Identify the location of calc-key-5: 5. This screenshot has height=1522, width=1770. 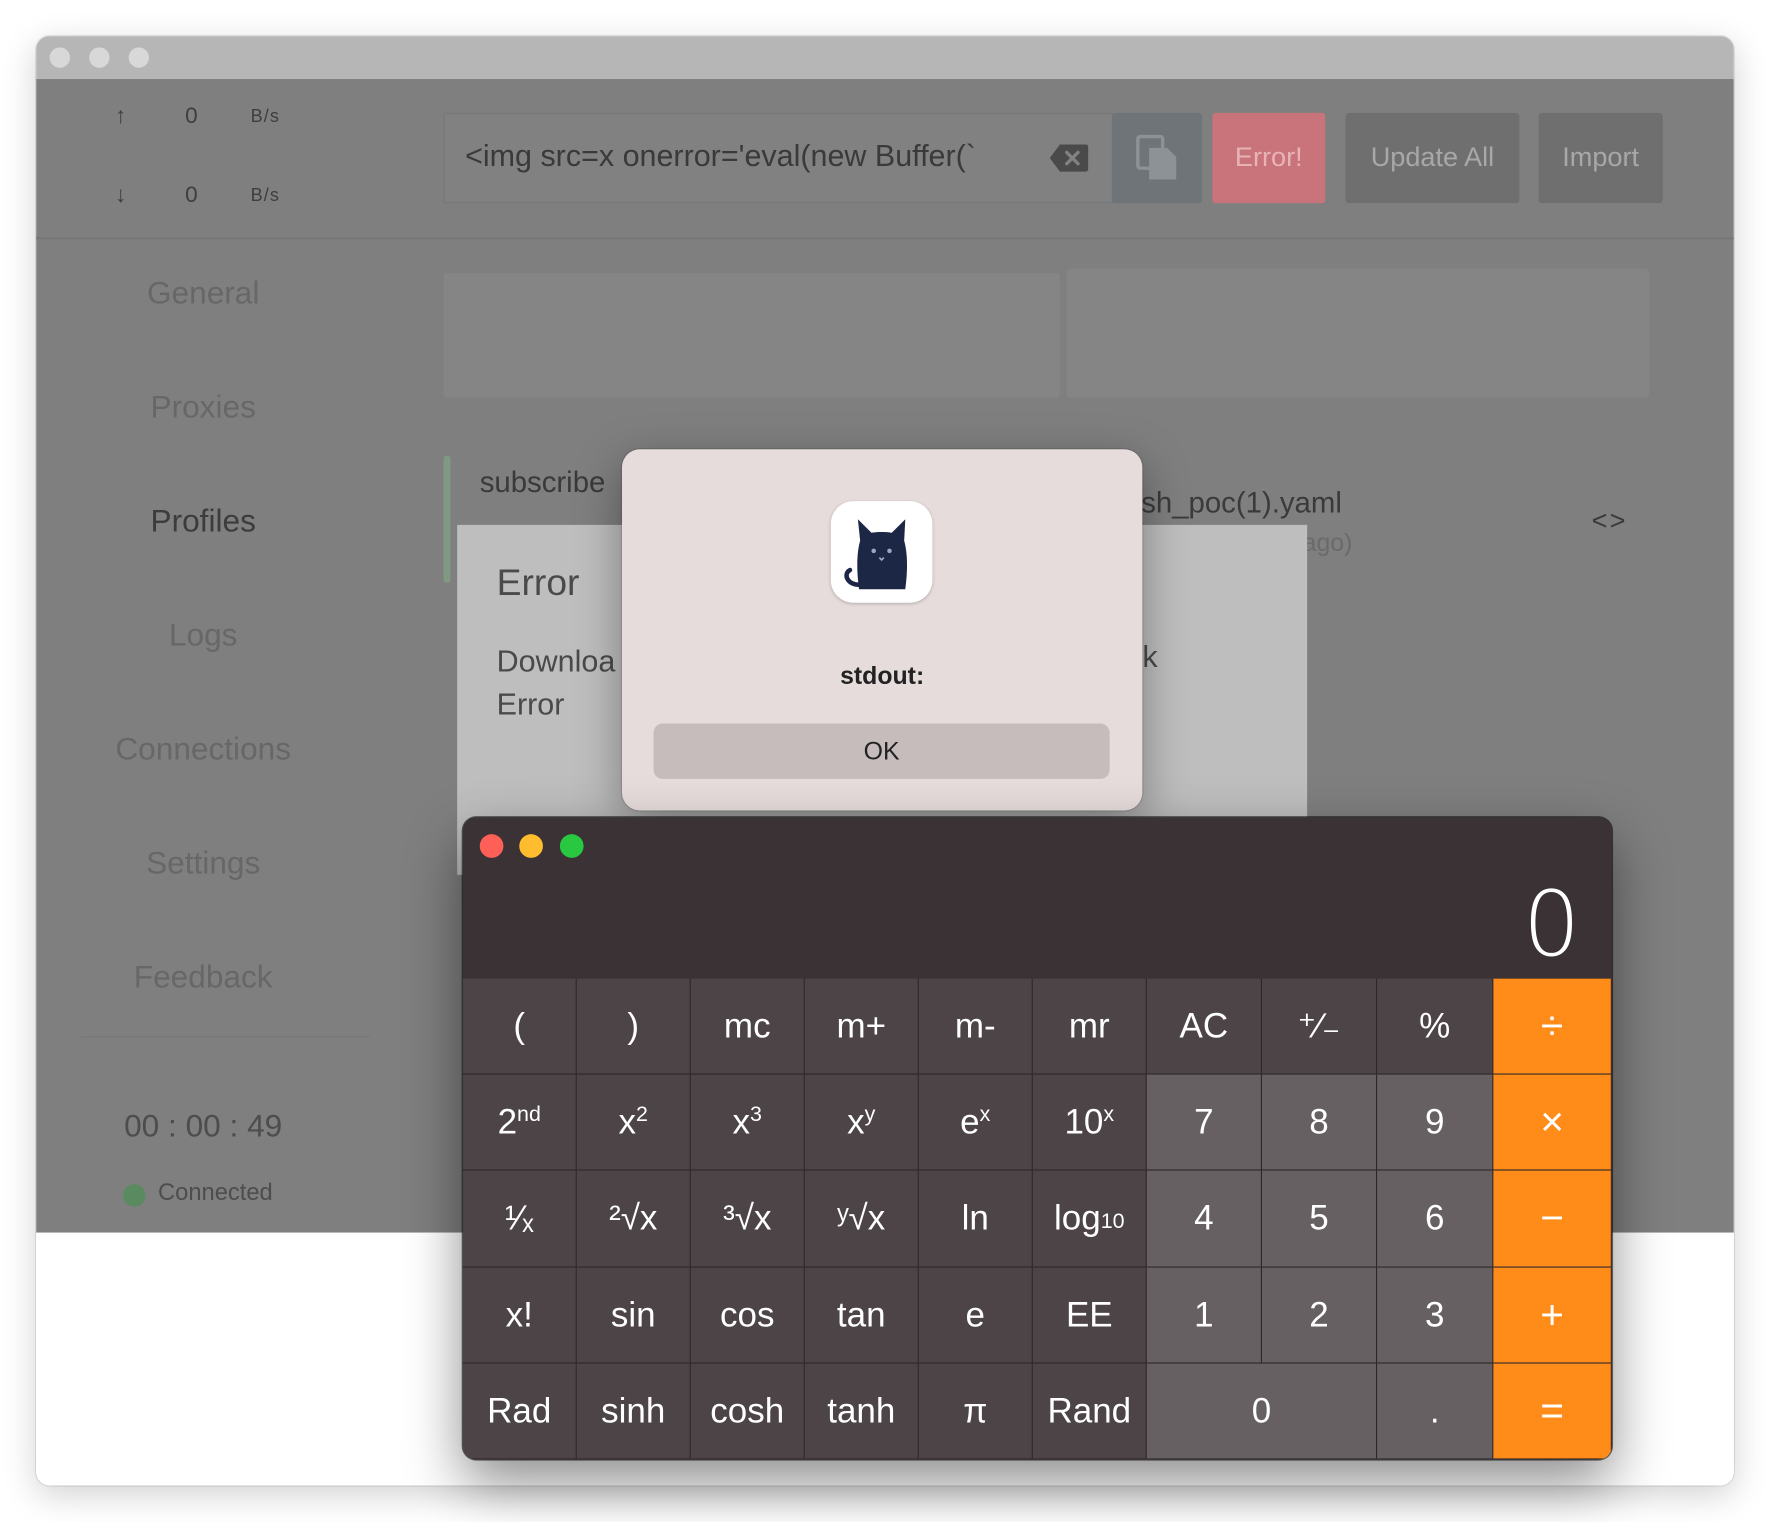
(1319, 1219).